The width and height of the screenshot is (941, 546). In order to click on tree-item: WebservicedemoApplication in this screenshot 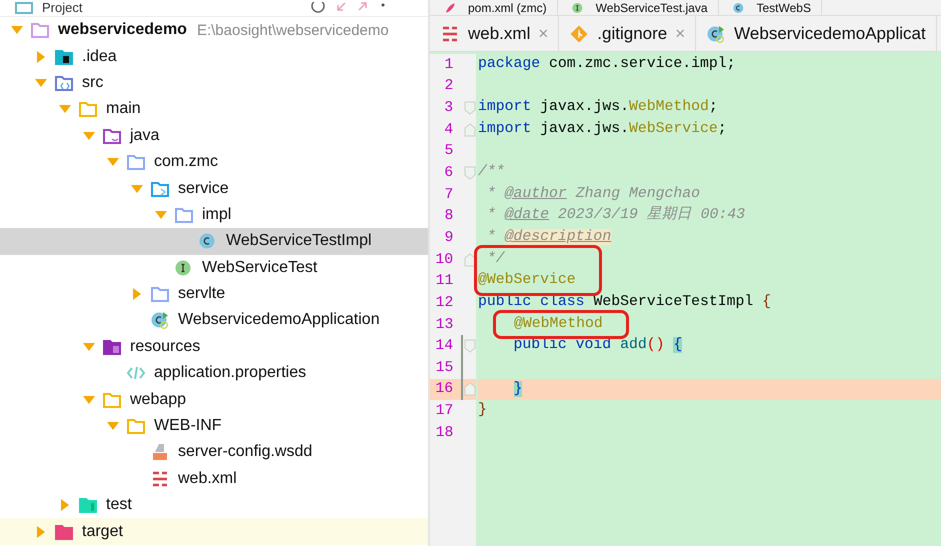, I will do `click(214, 320)`.